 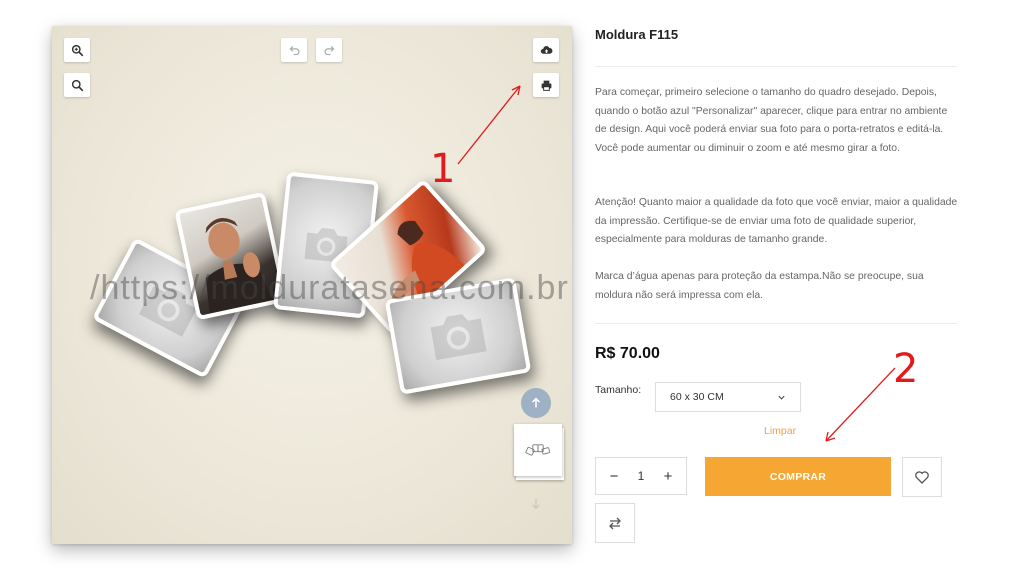 What do you see at coordinates (443, 169) in the screenshot?
I see `annotation-number-1: 1` at bounding box center [443, 169].